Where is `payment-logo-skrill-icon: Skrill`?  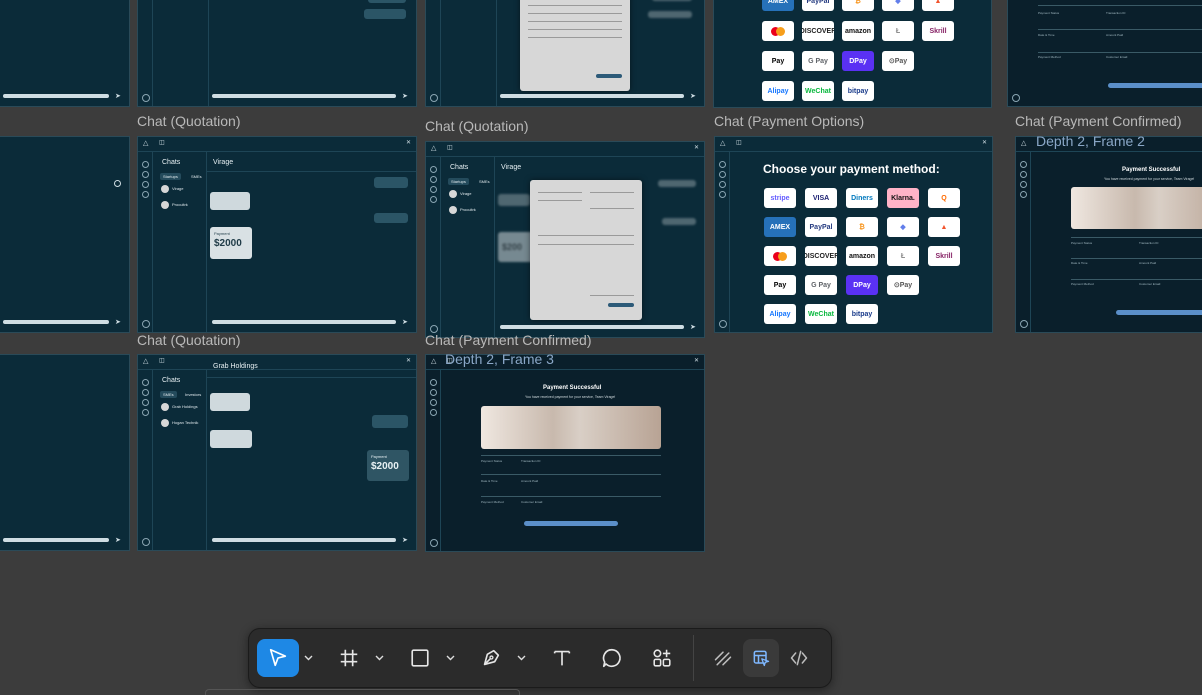 payment-logo-skrill-icon: Skrill is located at coordinates (938, 31).